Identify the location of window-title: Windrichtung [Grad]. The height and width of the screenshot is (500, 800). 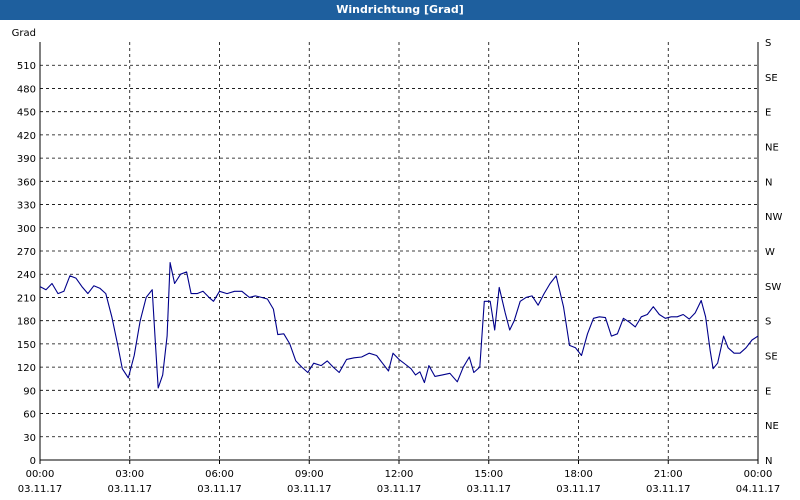
(400, 9).